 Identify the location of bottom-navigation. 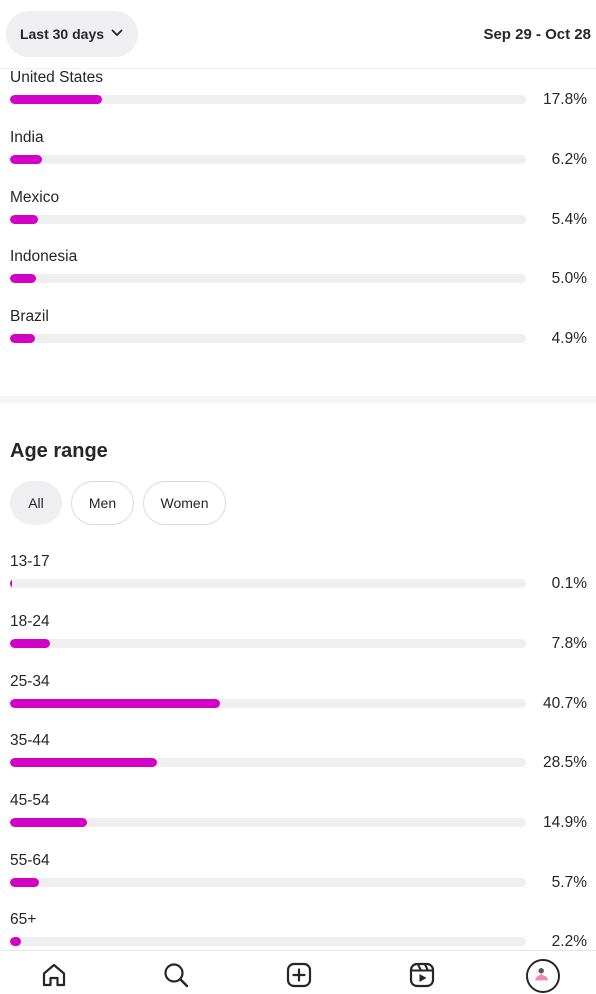
(298, 971).